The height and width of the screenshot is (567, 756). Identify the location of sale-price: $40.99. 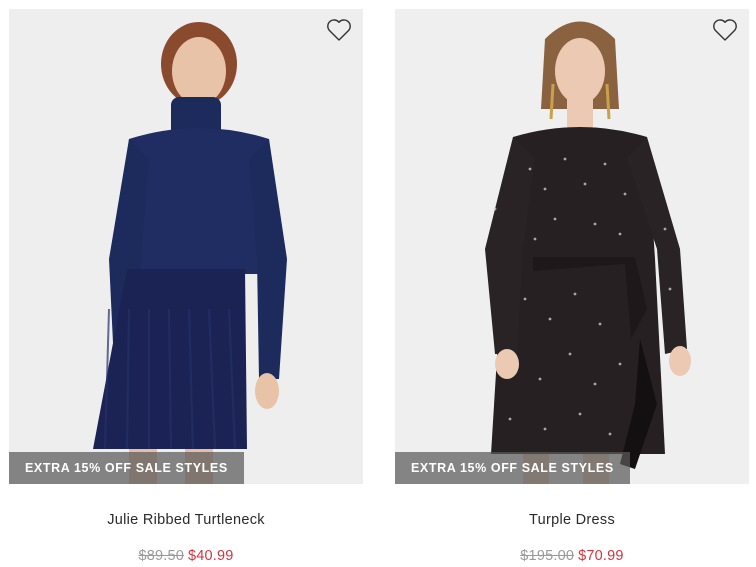
(211, 556).